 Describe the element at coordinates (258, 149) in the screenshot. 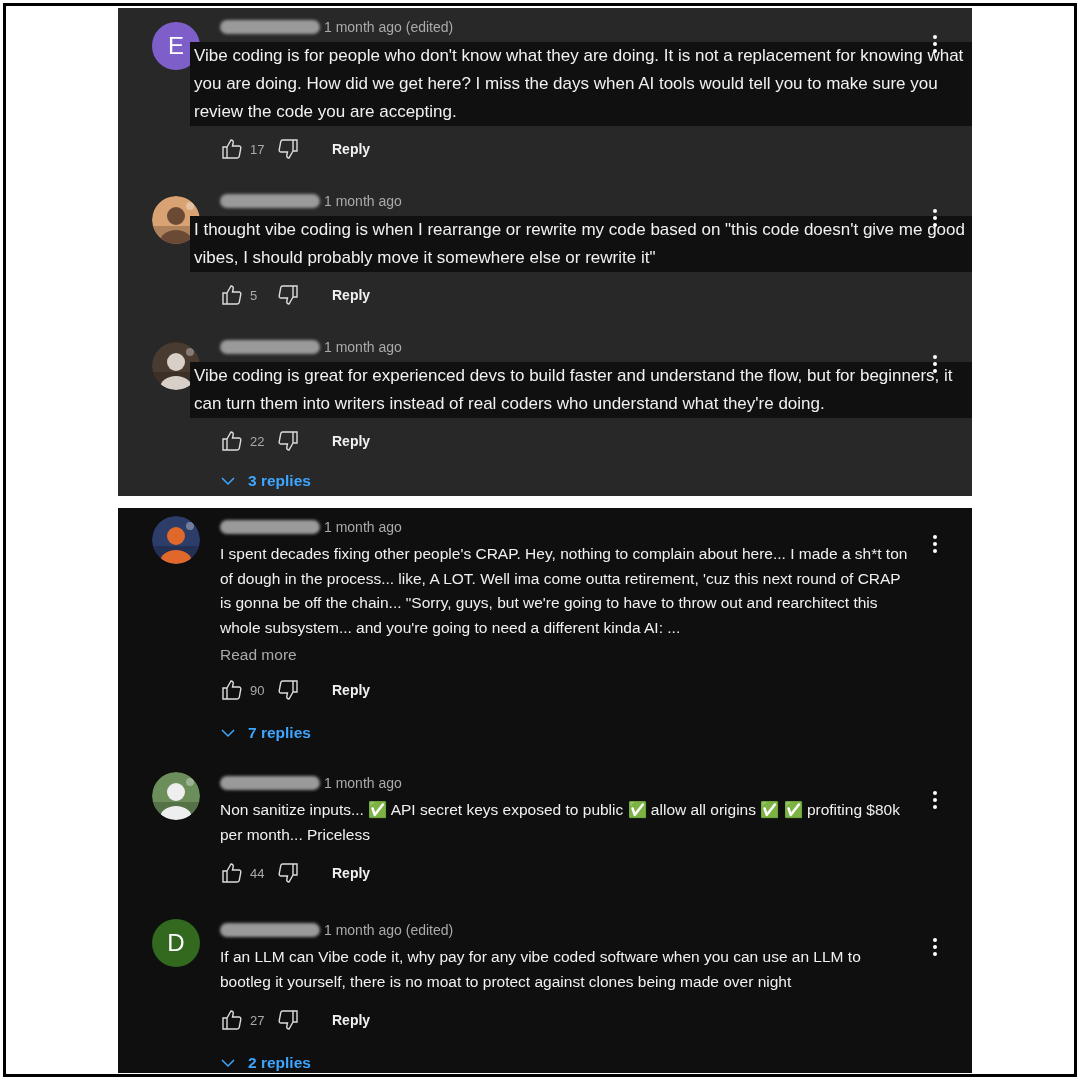

I see `like-count: 17` at that location.